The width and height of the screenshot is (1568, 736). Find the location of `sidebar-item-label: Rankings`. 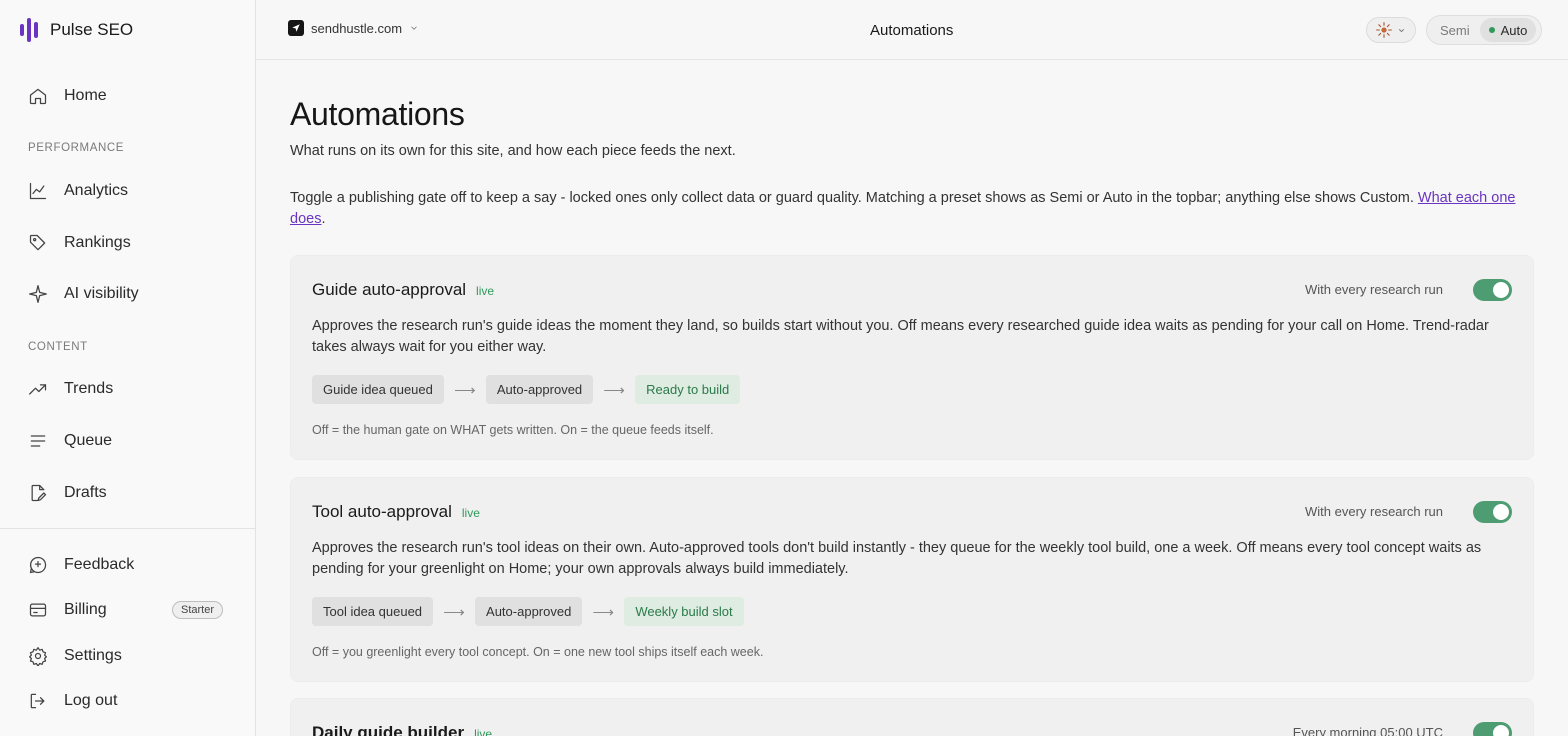

sidebar-item-label: Rankings is located at coordinates (97, 242).